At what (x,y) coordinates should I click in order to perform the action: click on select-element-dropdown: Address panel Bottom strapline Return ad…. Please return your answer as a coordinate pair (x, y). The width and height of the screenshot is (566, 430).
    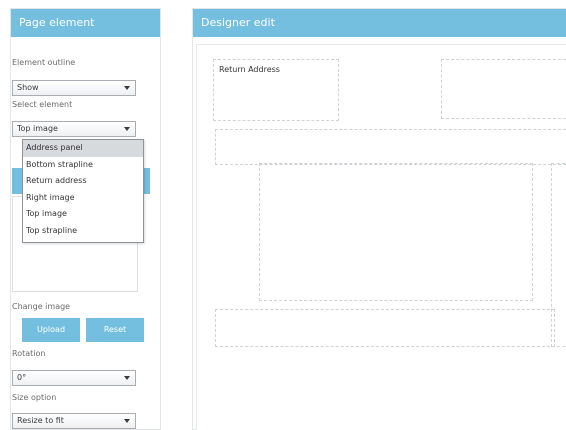
    Looking at the image, I should click on (83, 191).